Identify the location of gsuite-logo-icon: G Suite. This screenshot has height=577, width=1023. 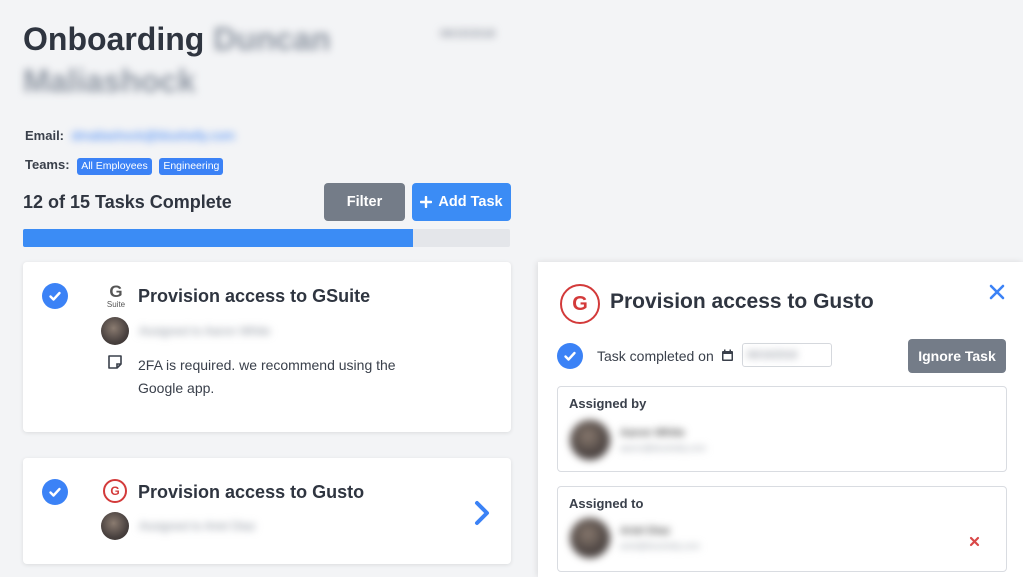
(116, 295).